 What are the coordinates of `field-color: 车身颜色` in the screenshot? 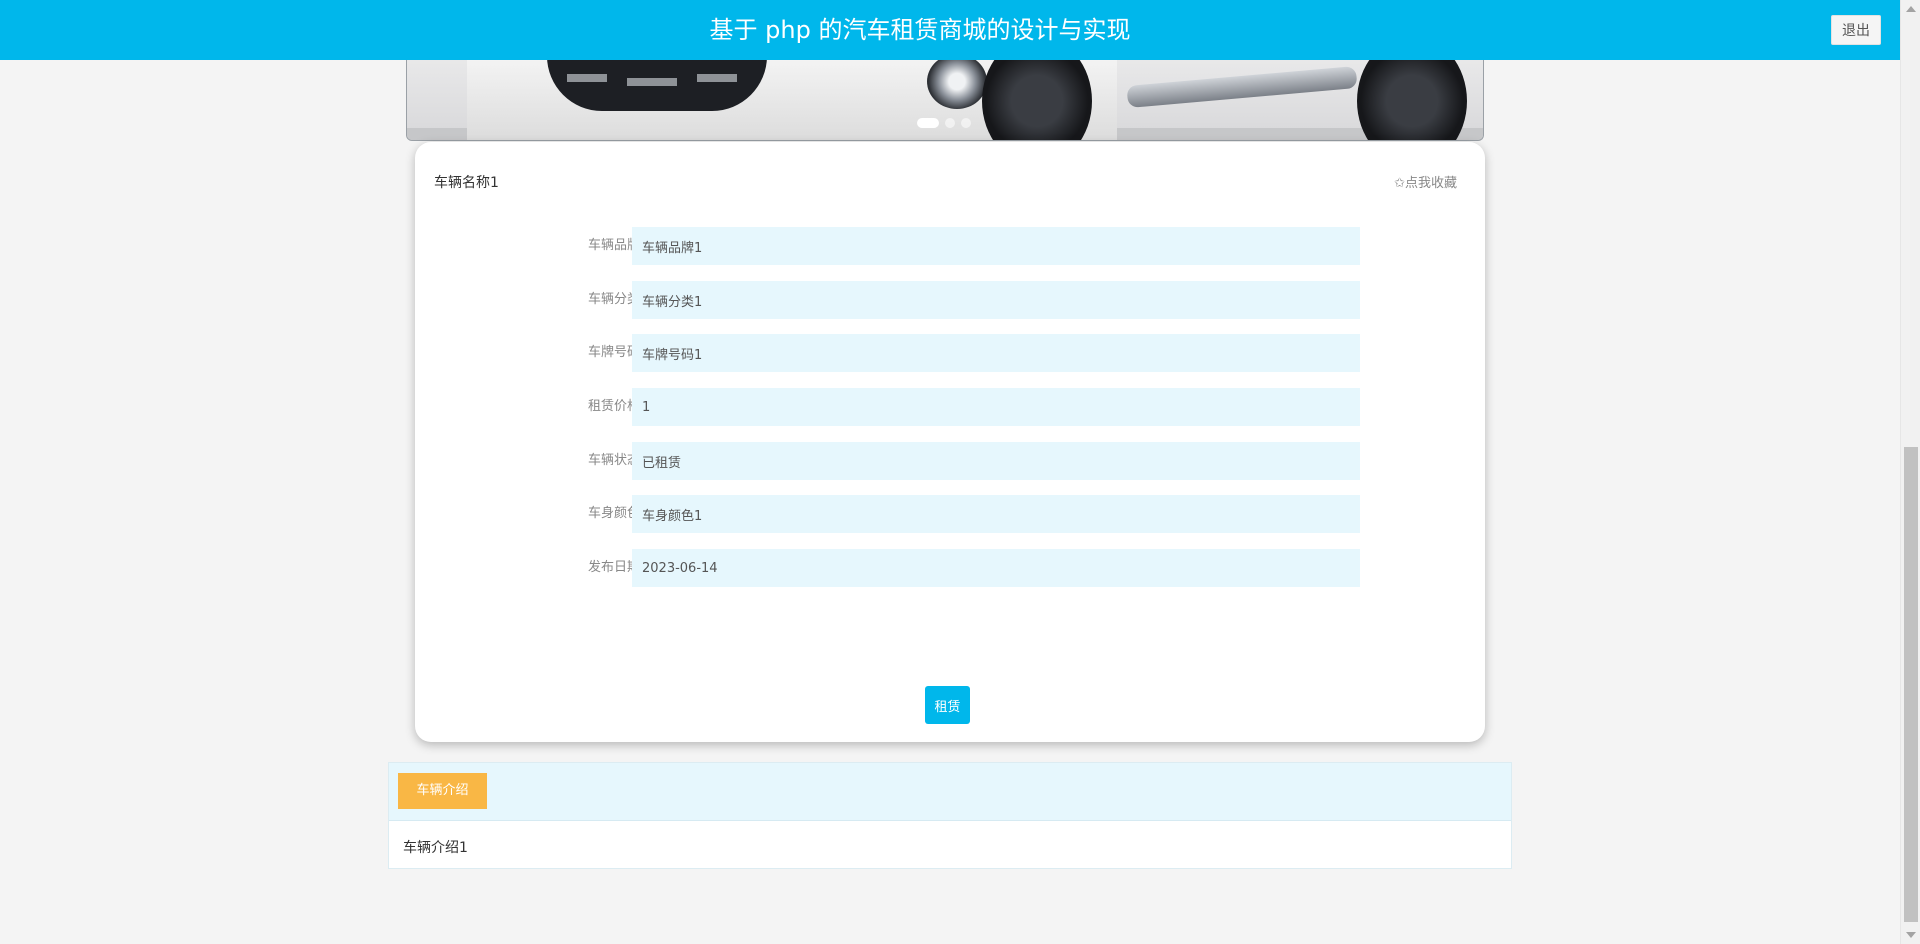 It's located at (950, 514).